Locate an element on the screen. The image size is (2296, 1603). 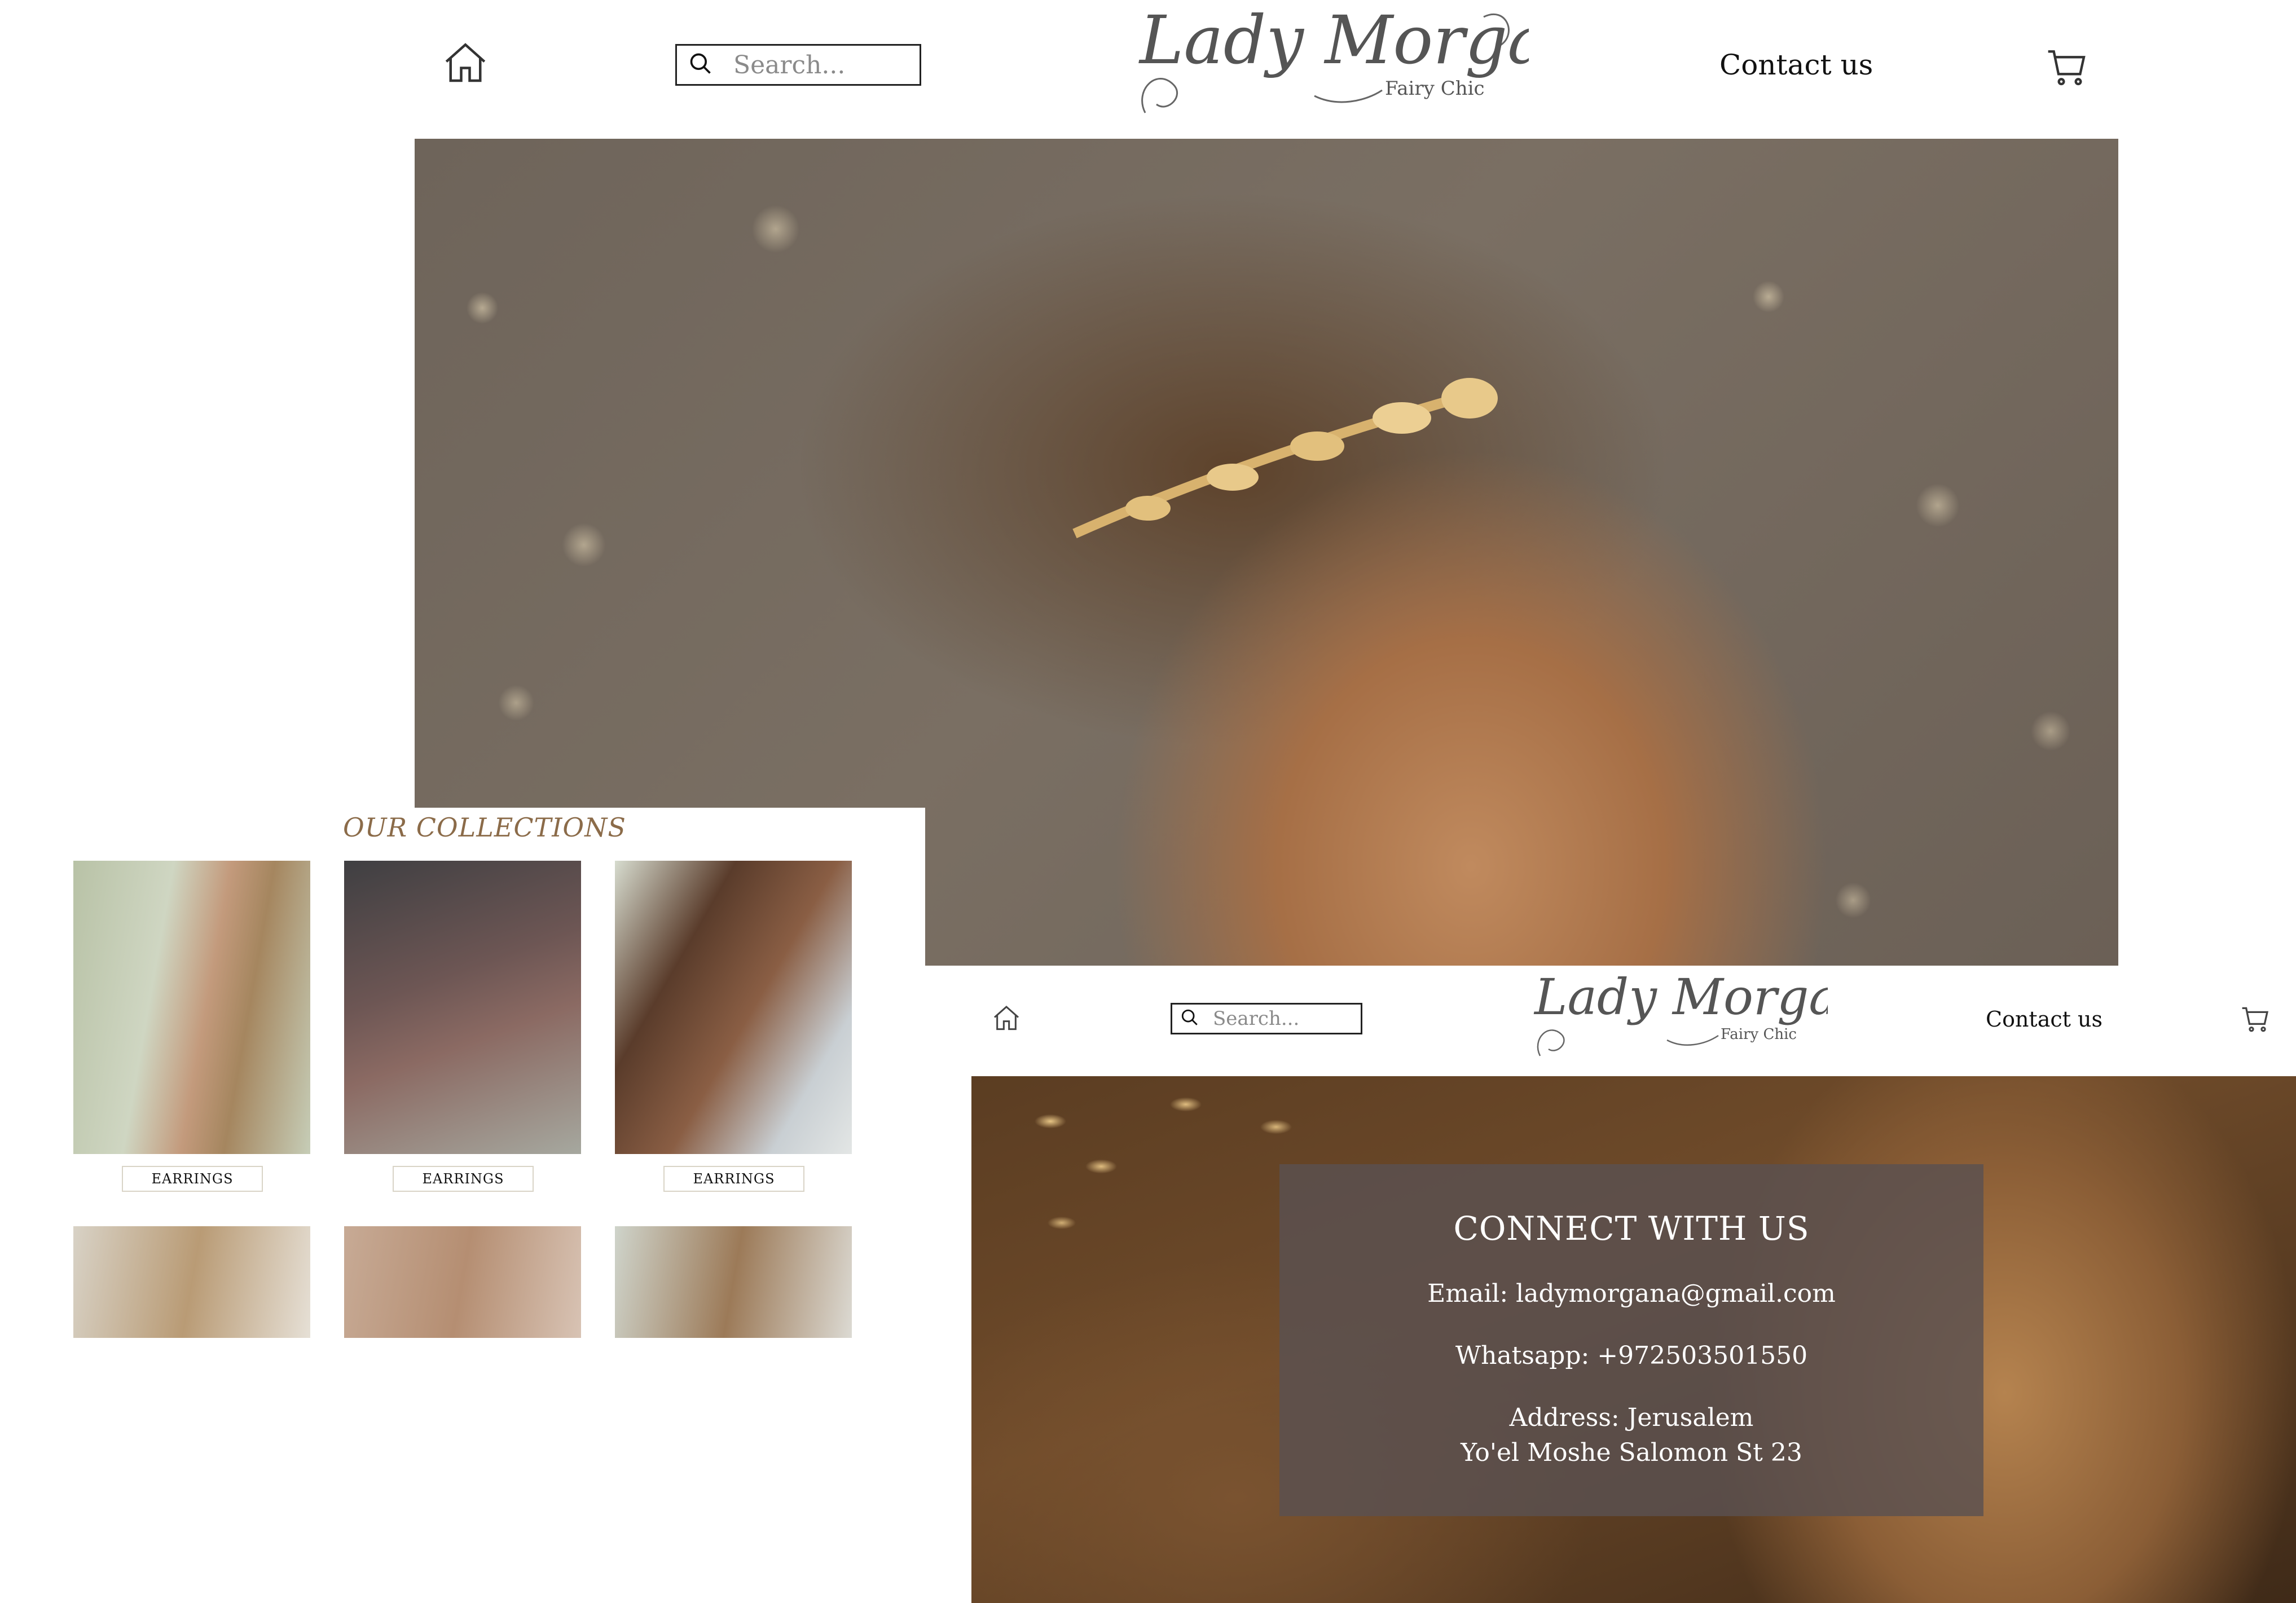
gold-headband is located at coordinates (1285, 458).